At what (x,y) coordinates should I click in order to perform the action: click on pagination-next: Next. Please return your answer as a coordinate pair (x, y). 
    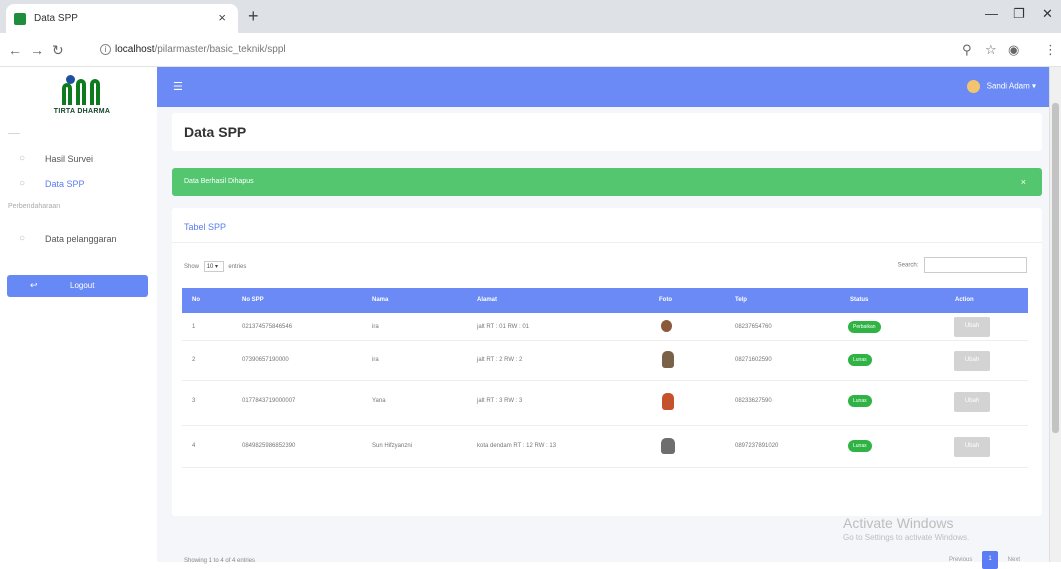
    Looking at the image, I should click on (1014, 560).